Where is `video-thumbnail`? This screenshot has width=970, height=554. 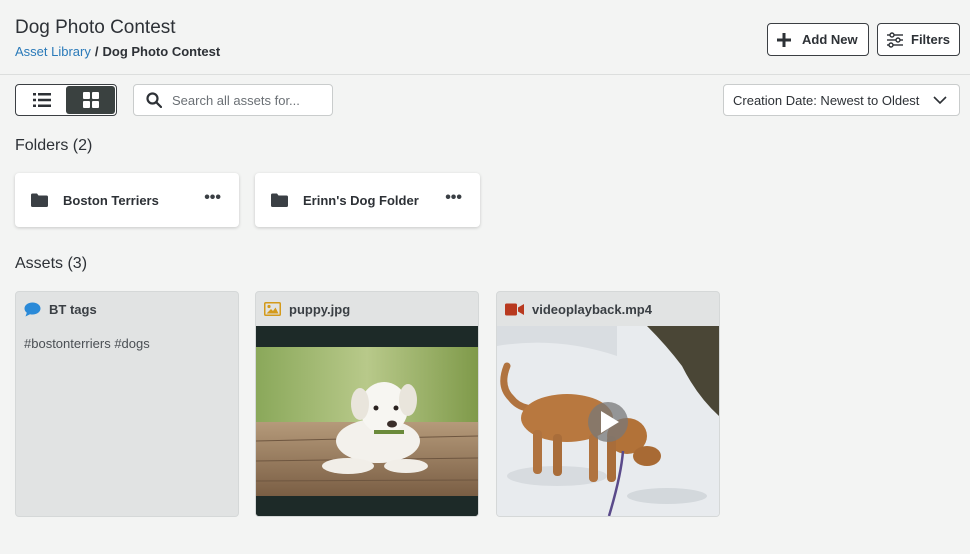
video-thumbnail is located at coordinates (608, 421).